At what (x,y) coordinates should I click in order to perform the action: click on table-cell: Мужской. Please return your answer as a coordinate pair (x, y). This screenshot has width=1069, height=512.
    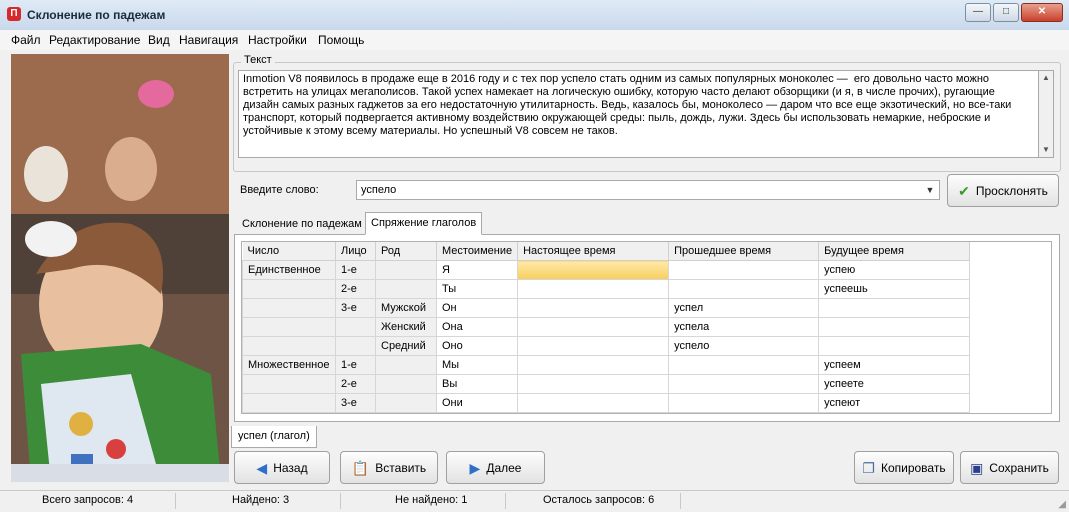
    Looking at the image, I should click on (406, 308).